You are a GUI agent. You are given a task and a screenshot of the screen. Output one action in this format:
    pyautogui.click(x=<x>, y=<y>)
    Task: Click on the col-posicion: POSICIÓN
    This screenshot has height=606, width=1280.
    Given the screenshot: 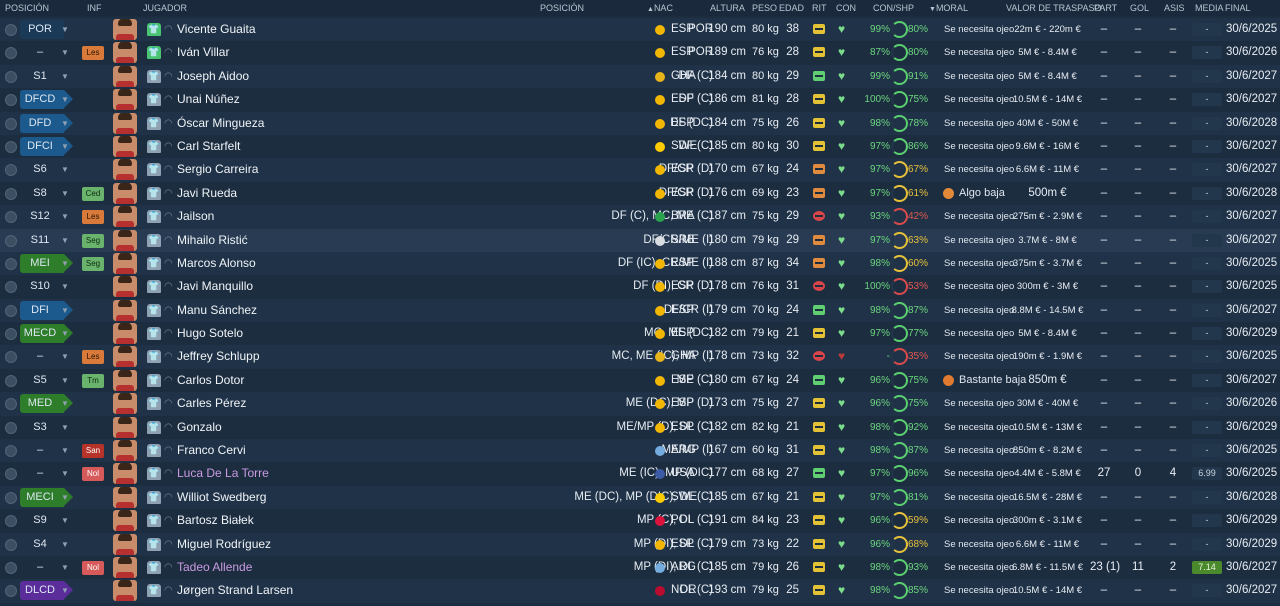 What is the action you would take?
    pyautogui.click(x=27, y=8)
    